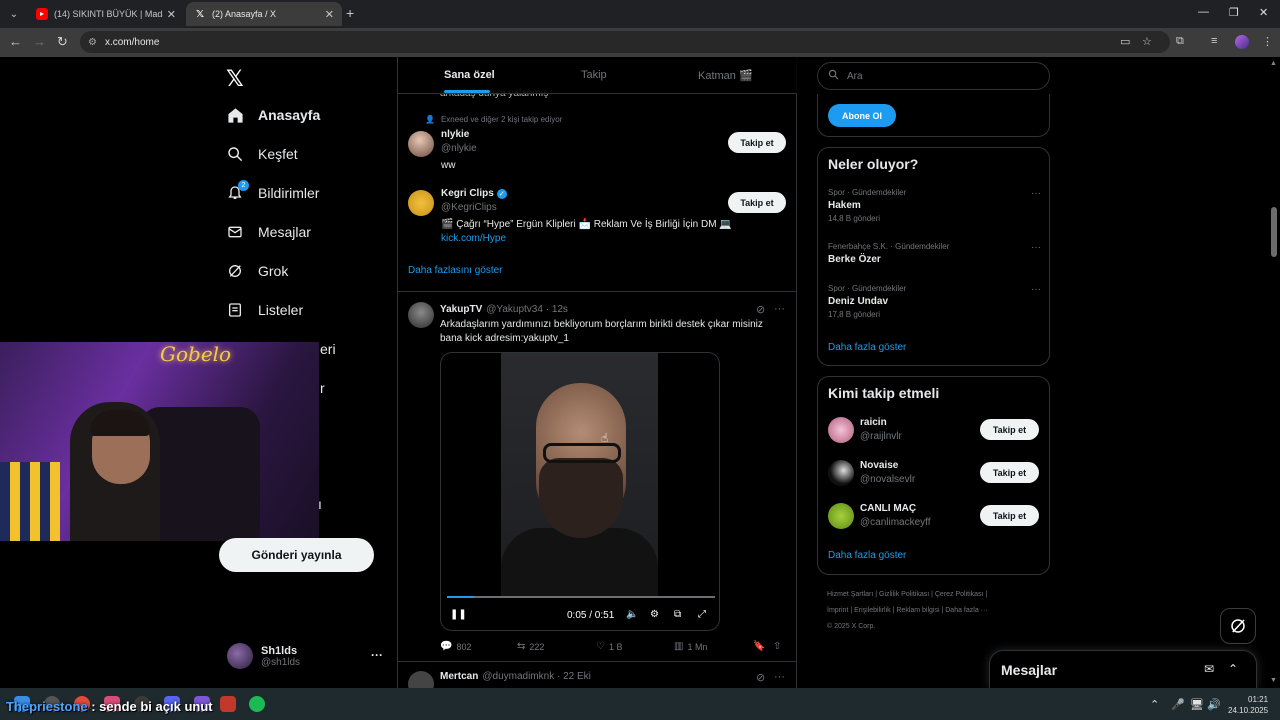 The image size is (1280, 720). What do you see at coordinates (322, 388) in the screenshot?
I see `sidebar-item-clipped: r` at bounding box center [322, 388].